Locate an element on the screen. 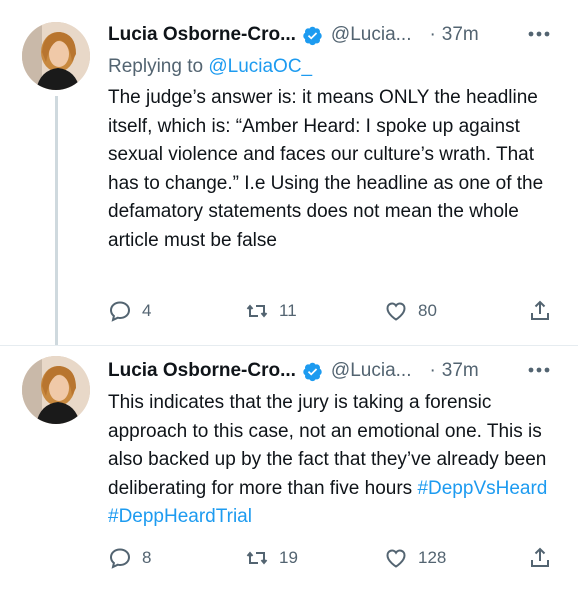 The height and width of the screenshot is (600, 578). like-count: 128 is located at coordinates (432, 557).